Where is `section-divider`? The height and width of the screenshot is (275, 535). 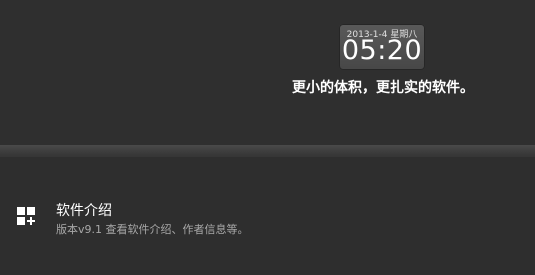
section-divider is located at coordinates (267, 151).